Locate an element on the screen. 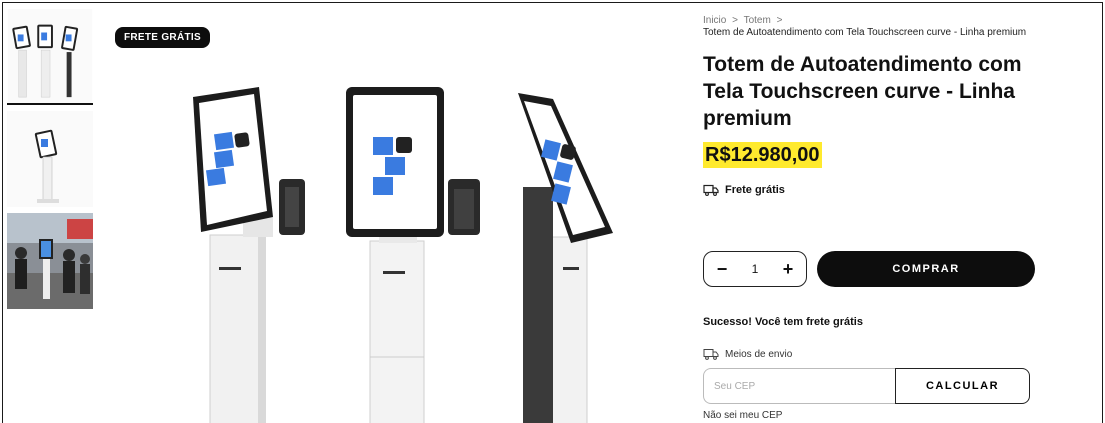  plus-icon: + is located at coordinates (788, 269).